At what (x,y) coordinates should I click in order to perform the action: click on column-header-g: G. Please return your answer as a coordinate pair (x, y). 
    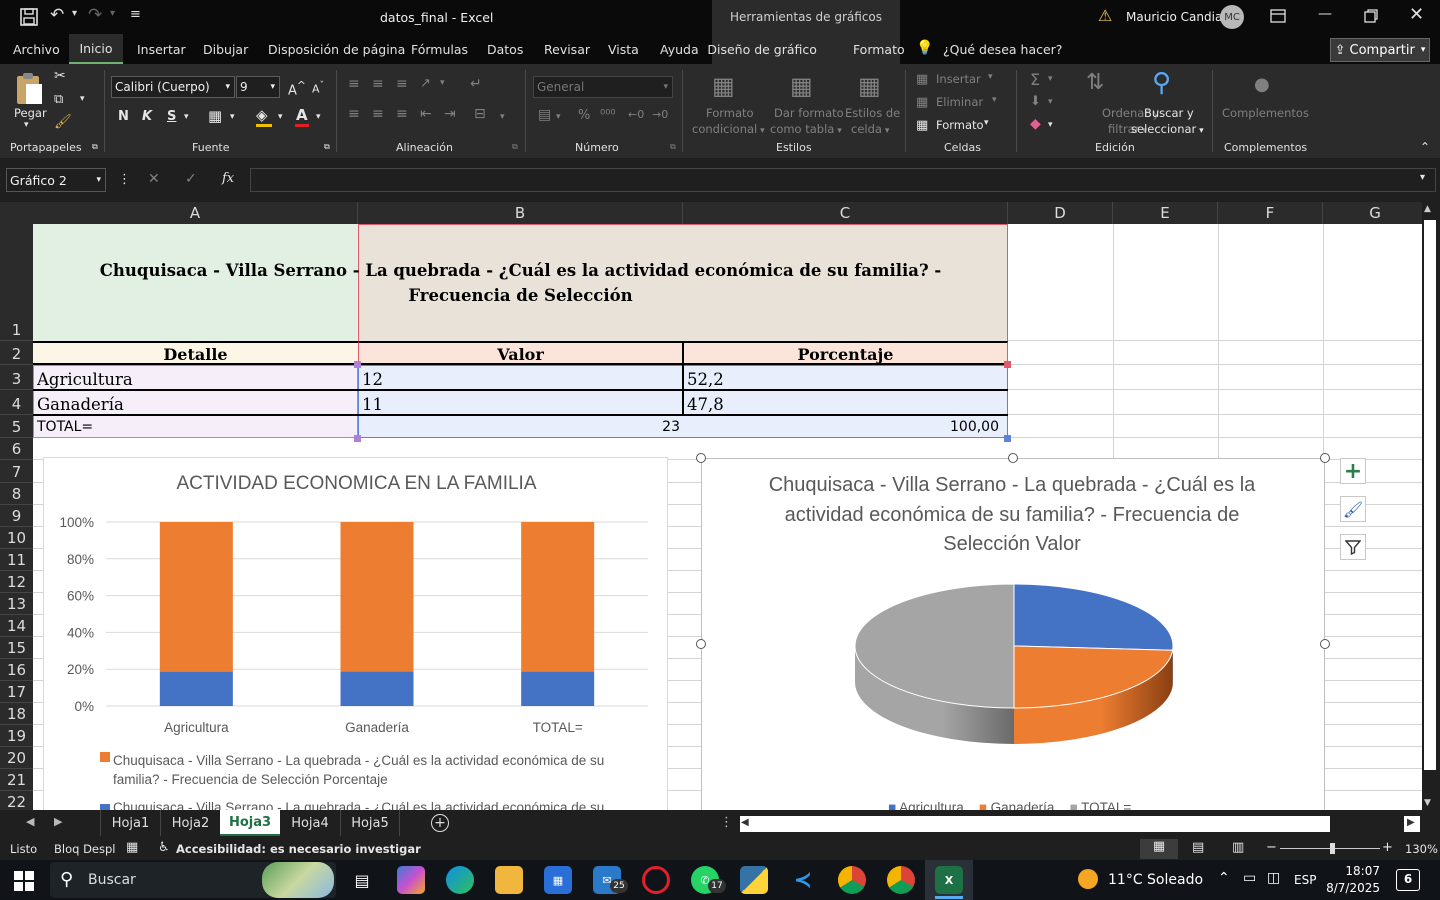
    Looking at the image, I should click on (1372, 213).